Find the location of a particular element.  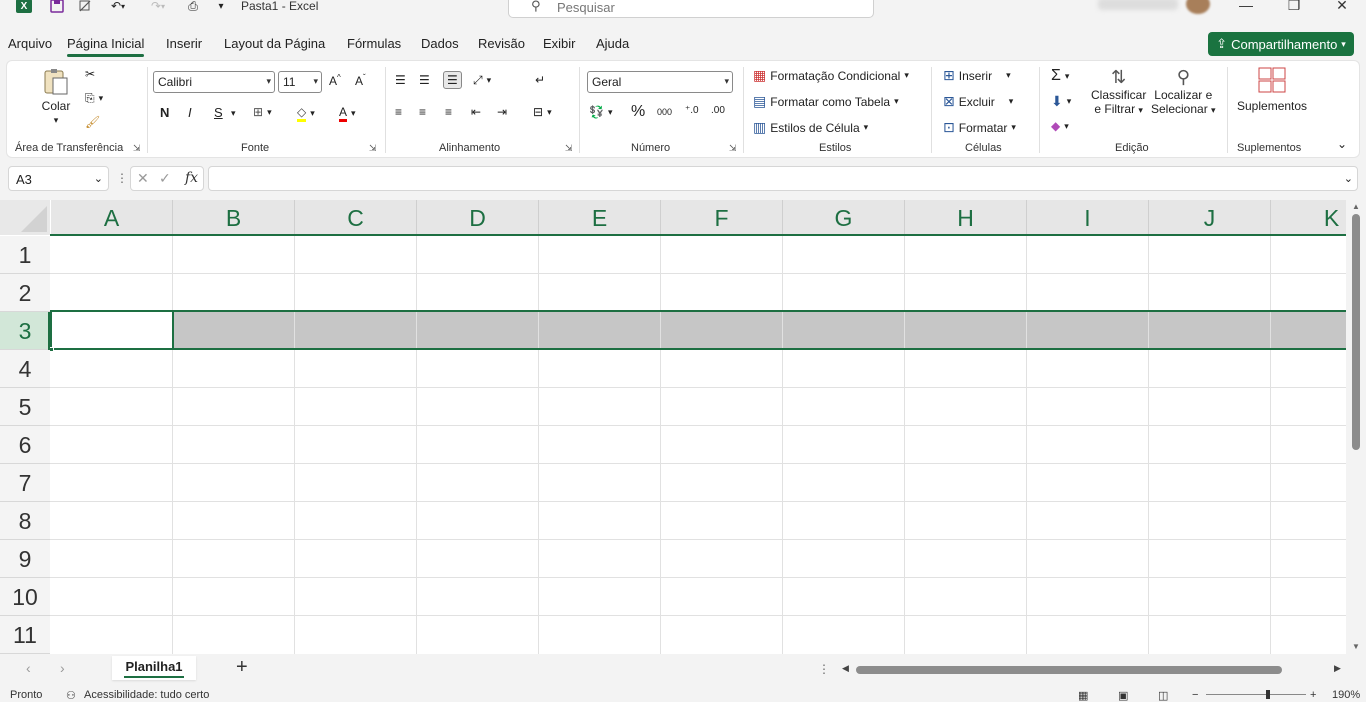

row-header: 9 is located at coordinates (25, 559).